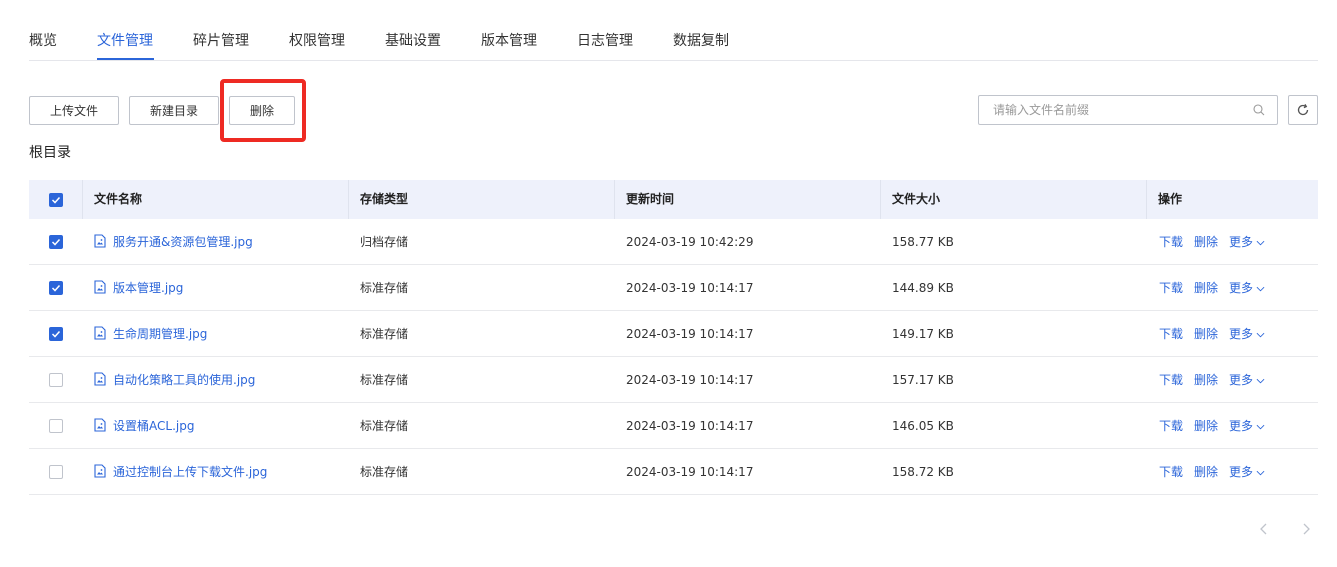  Describe the element at coordinates (916, 199) in the screenshot. I see `column-header-size: 文件大小` at that location.